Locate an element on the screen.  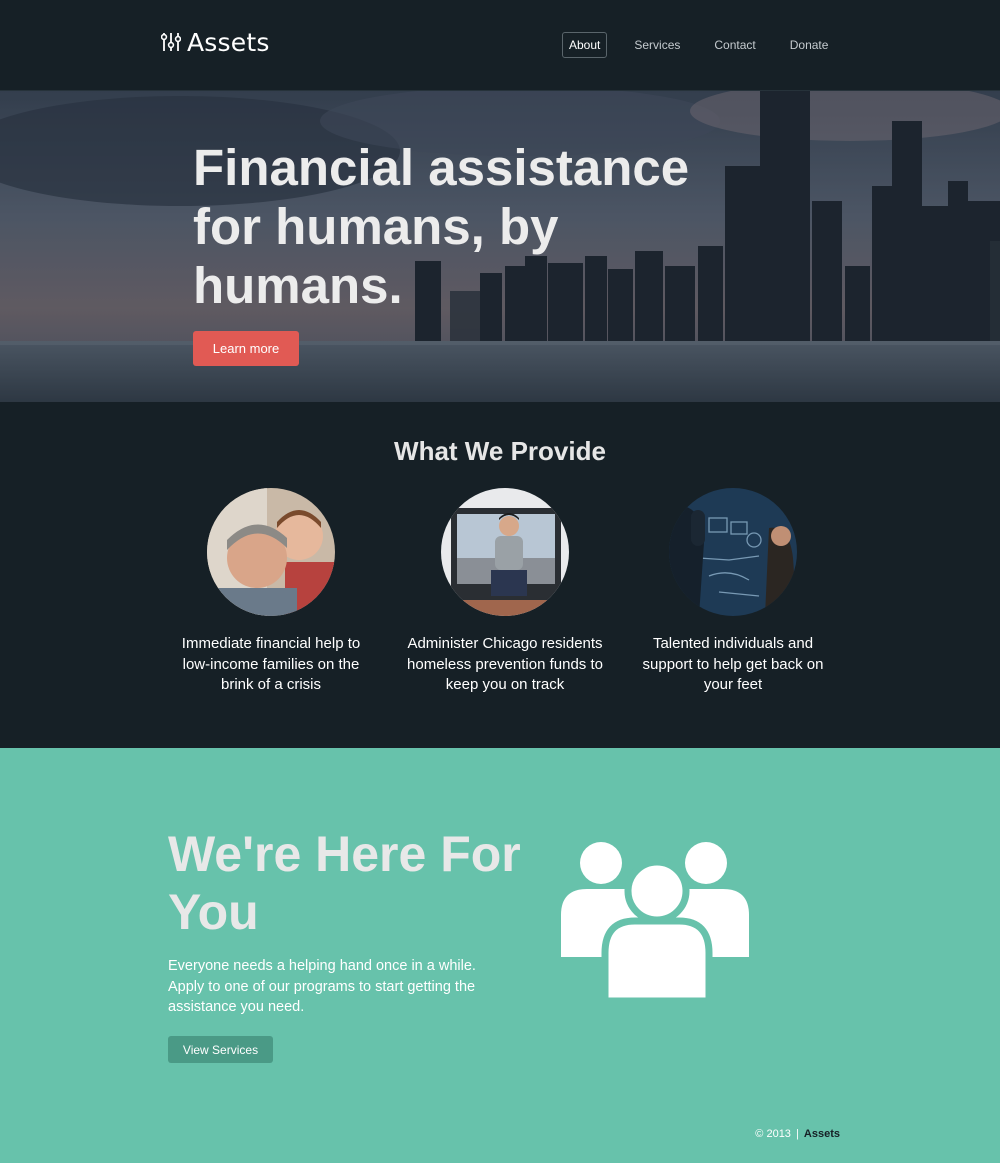
people-group-icon is located at coordinates (655, 921).